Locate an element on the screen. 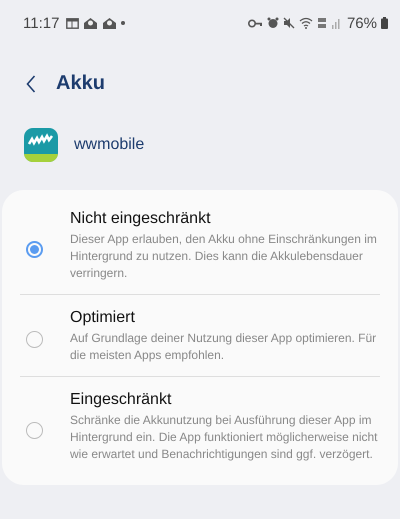  app-icon is located at coordinates (41, 145).